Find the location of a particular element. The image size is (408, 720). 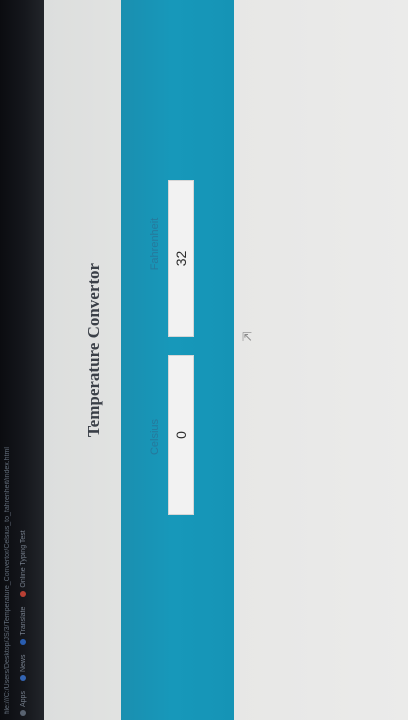

bookmark-label: News is located at coordinates (23, 663).